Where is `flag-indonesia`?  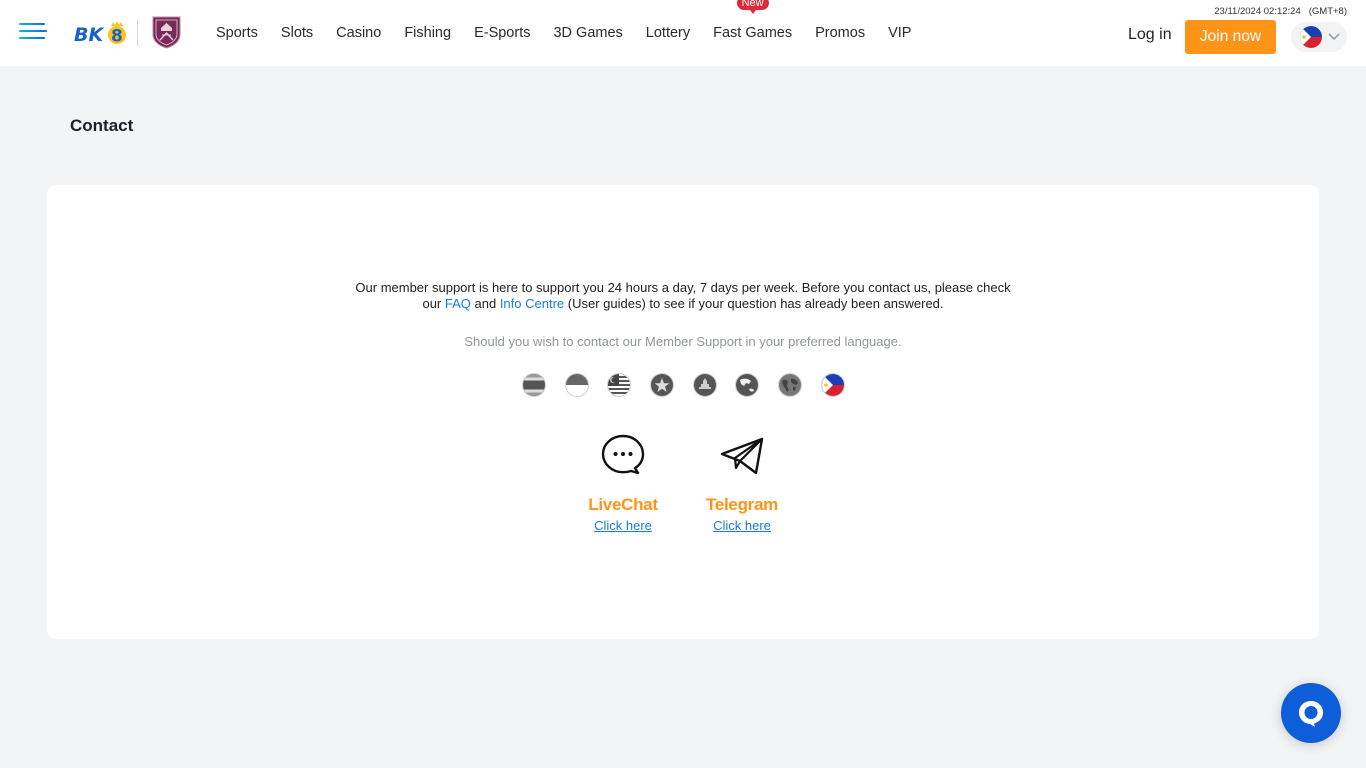
flag-indonesia is located at coordinates (576, 385).